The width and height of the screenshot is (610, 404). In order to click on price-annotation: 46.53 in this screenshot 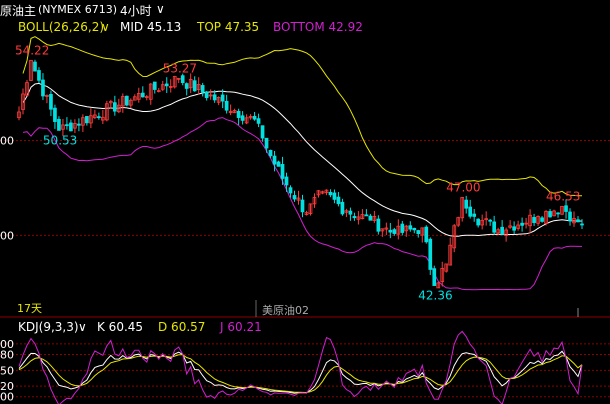, I will do `click(563, 196)`.